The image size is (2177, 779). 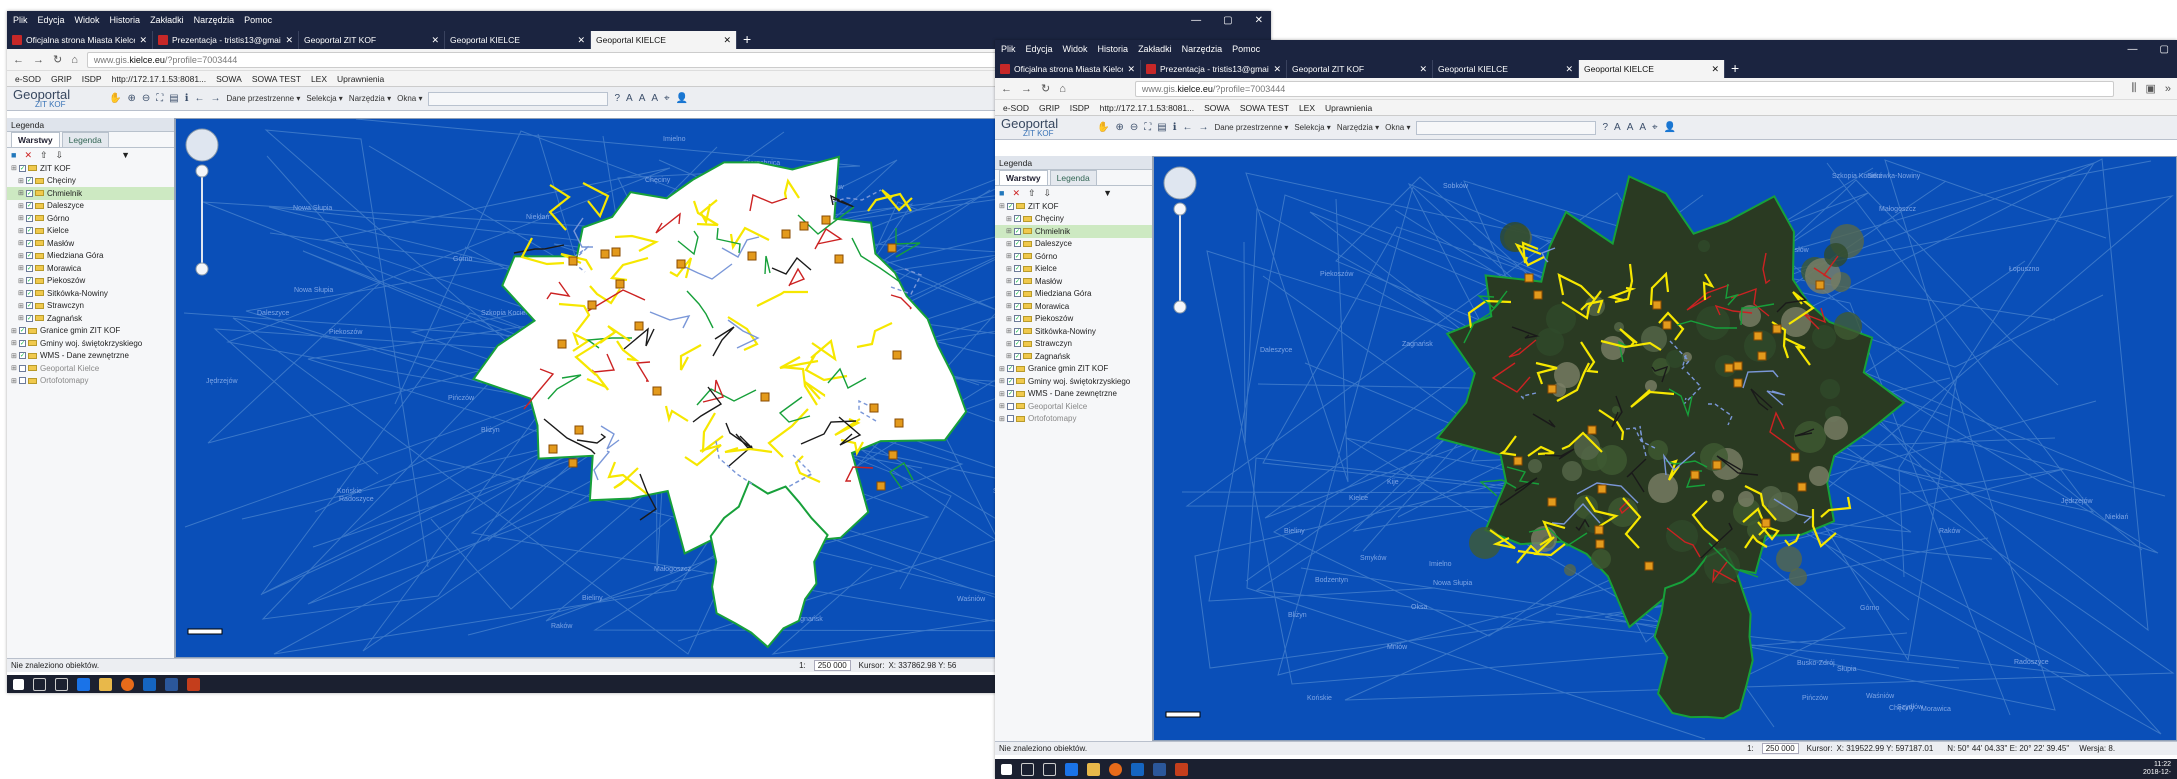 I want to click on edge-icon, so click(x=1071, y=769).